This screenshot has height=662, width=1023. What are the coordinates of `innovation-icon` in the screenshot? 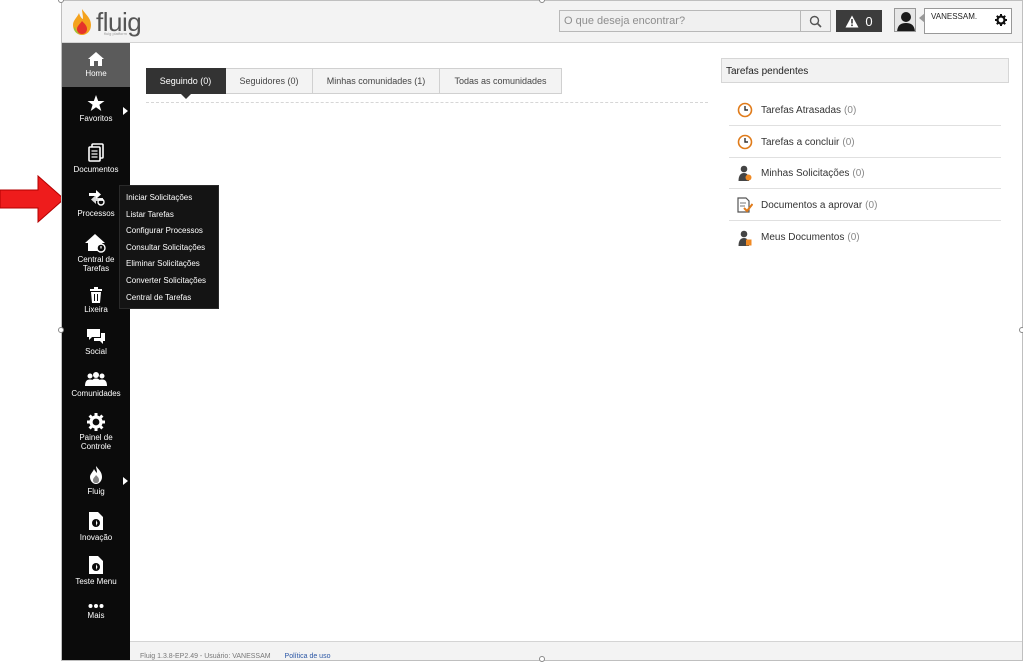 It's located at (96, 521).